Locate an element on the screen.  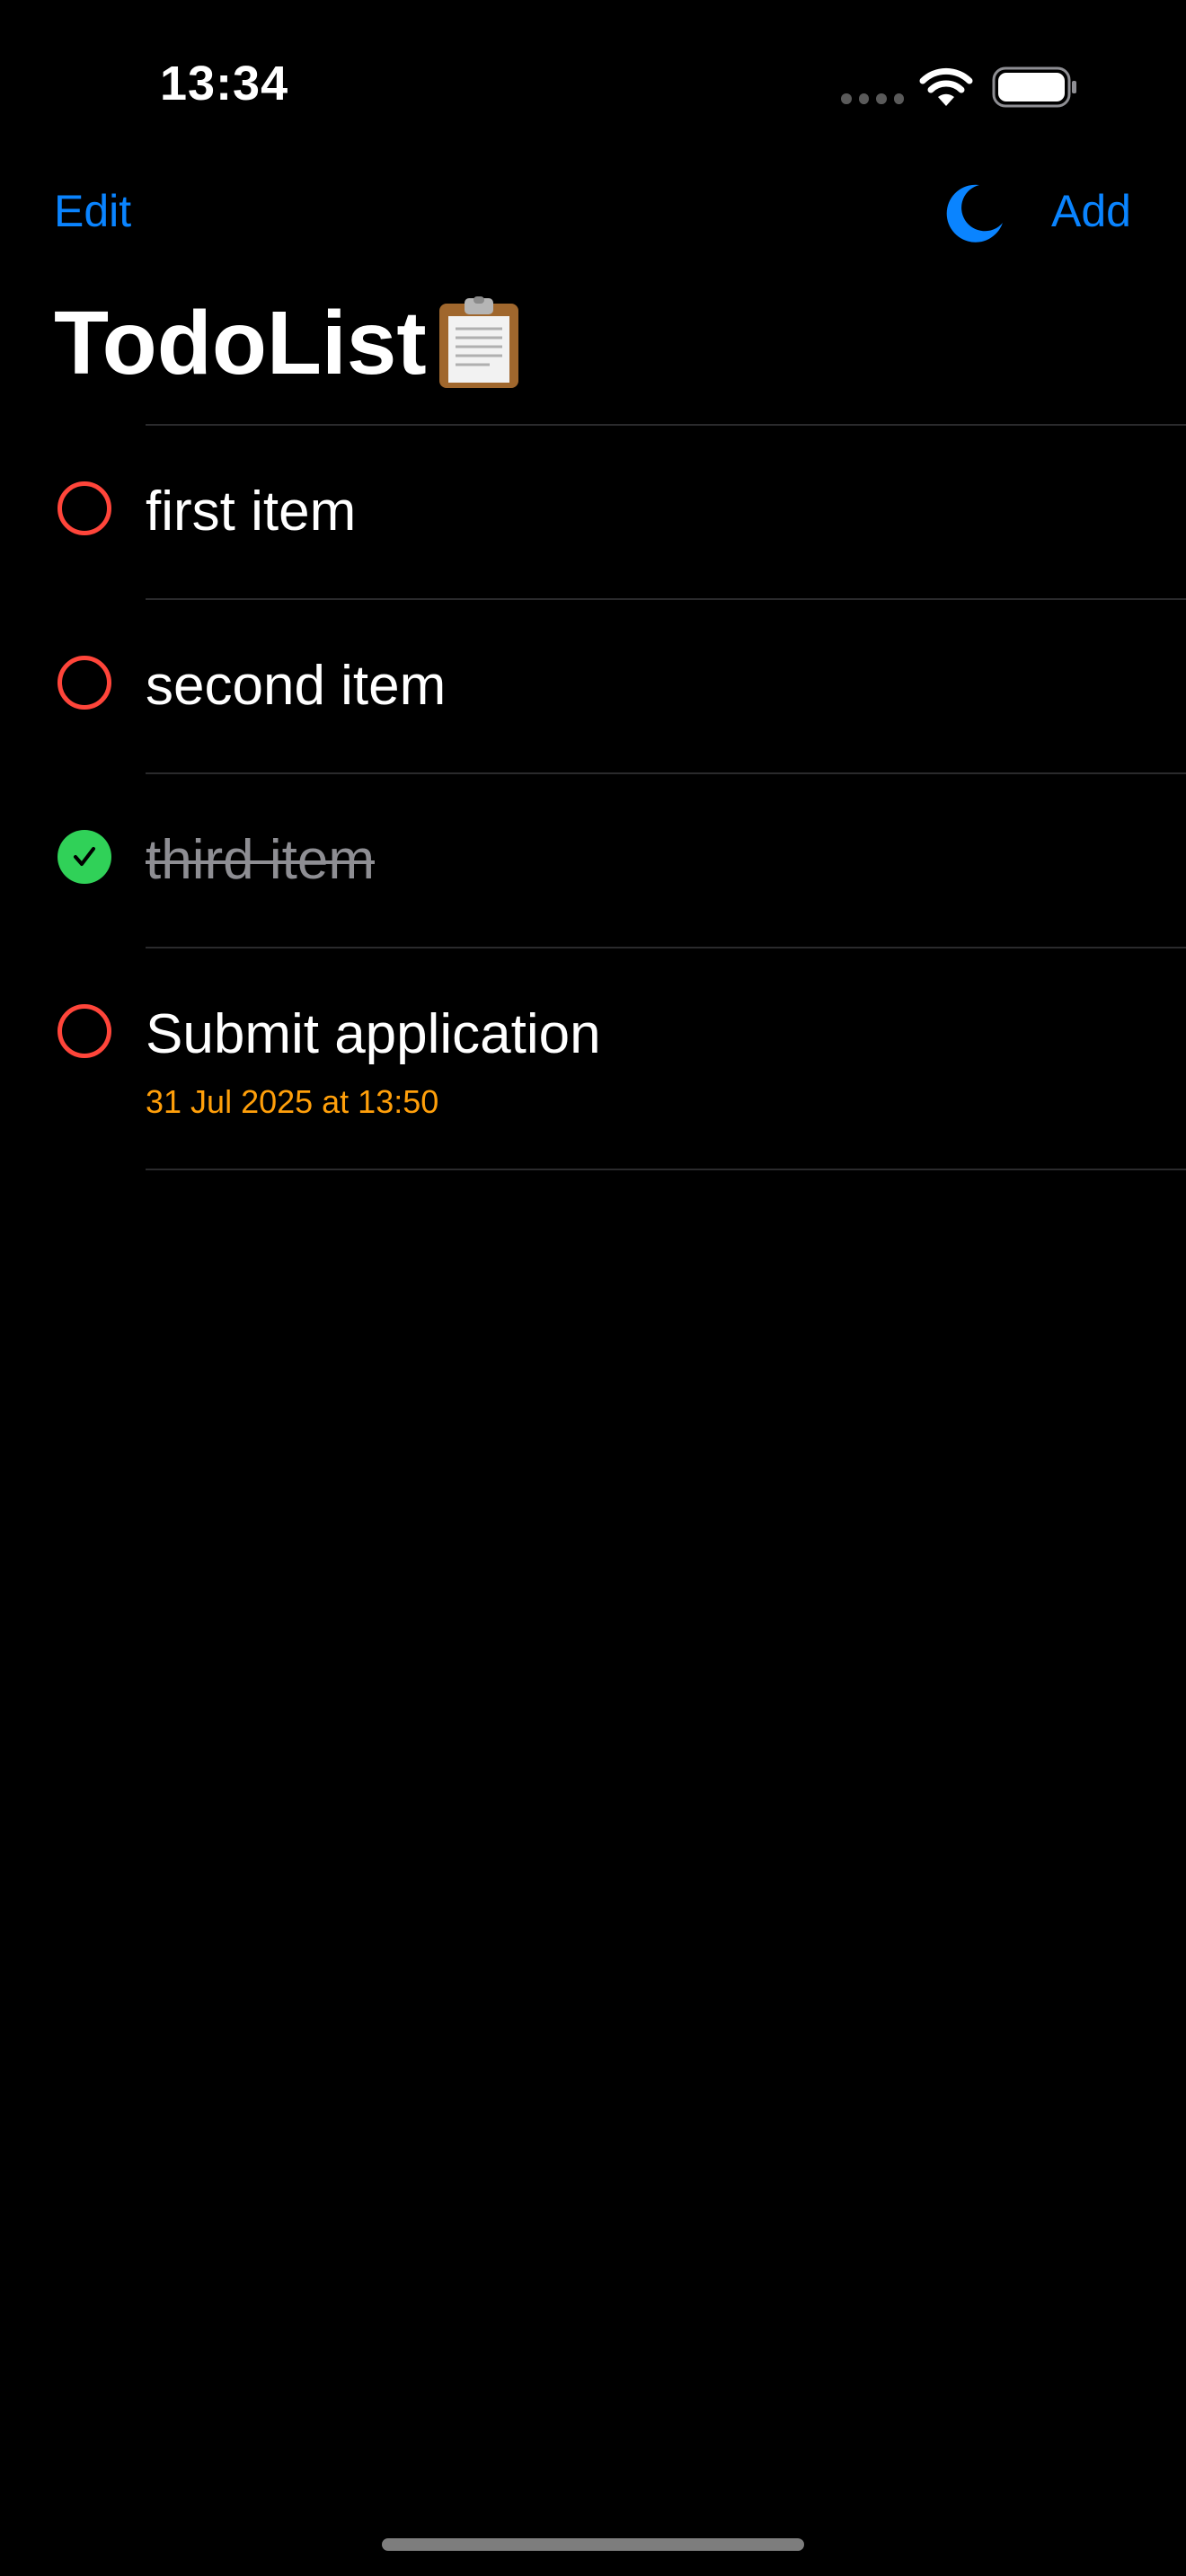
clipboard-icon is located at coordinates (478, 342).